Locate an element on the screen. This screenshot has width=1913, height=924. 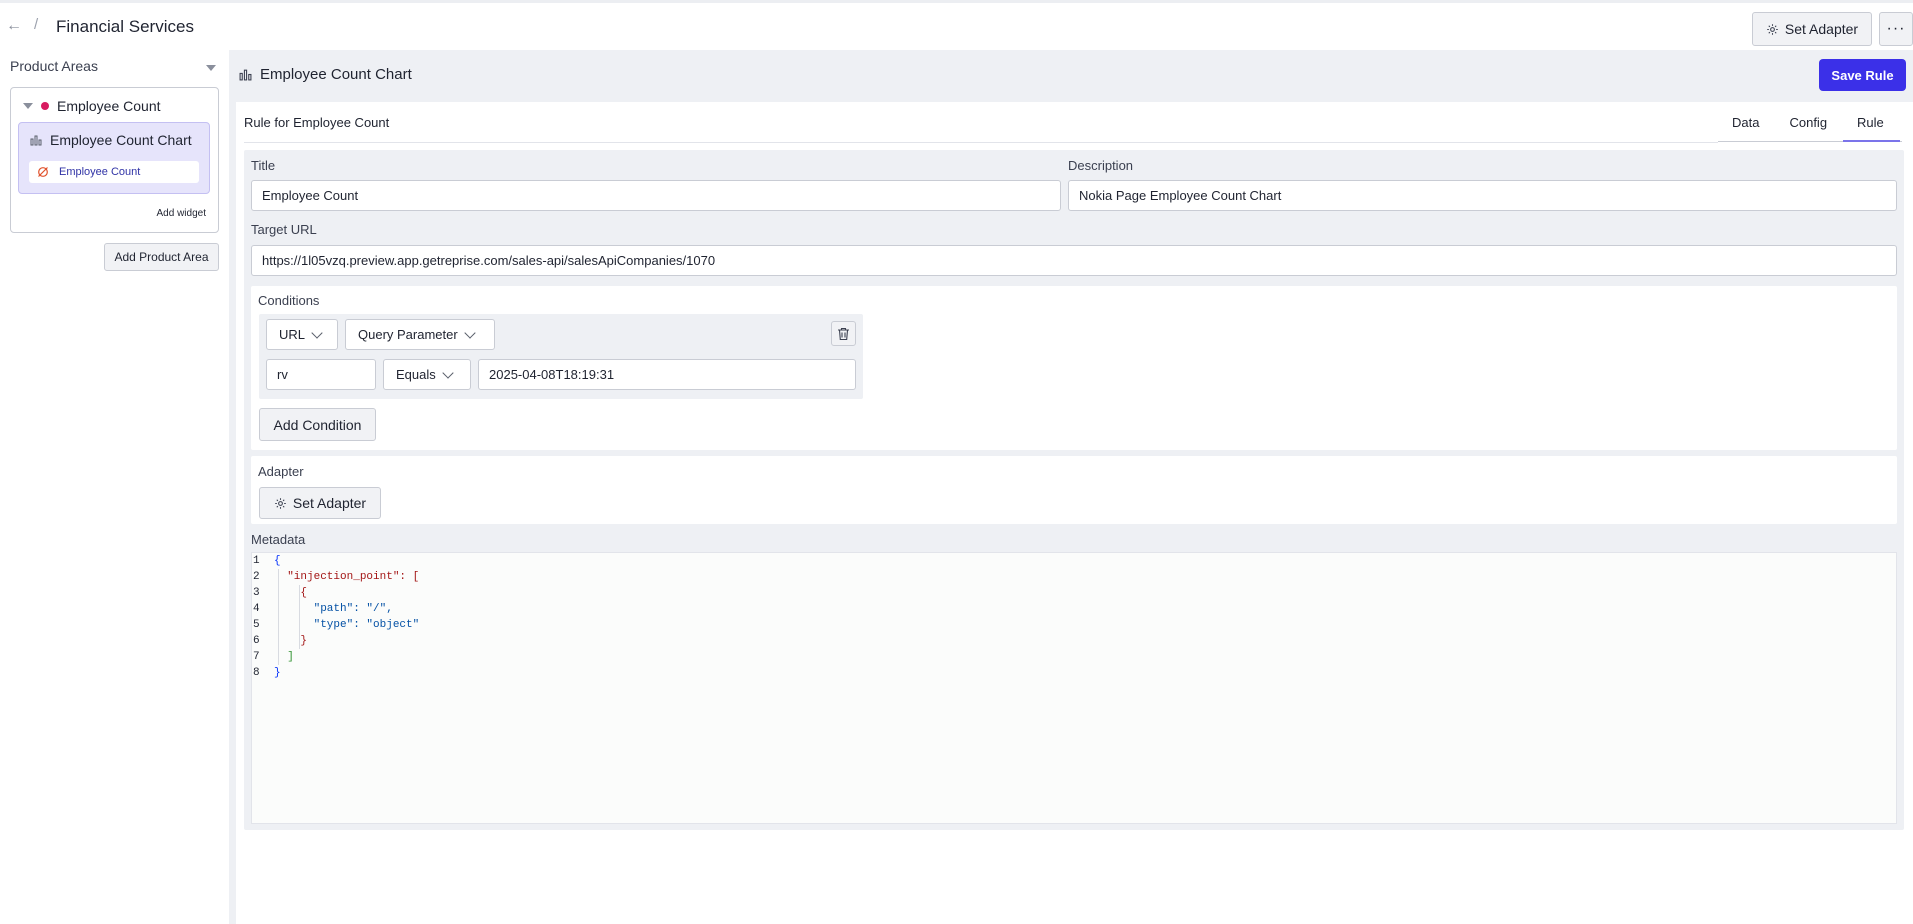
condition-value-input is located at coordinates (667, 374).